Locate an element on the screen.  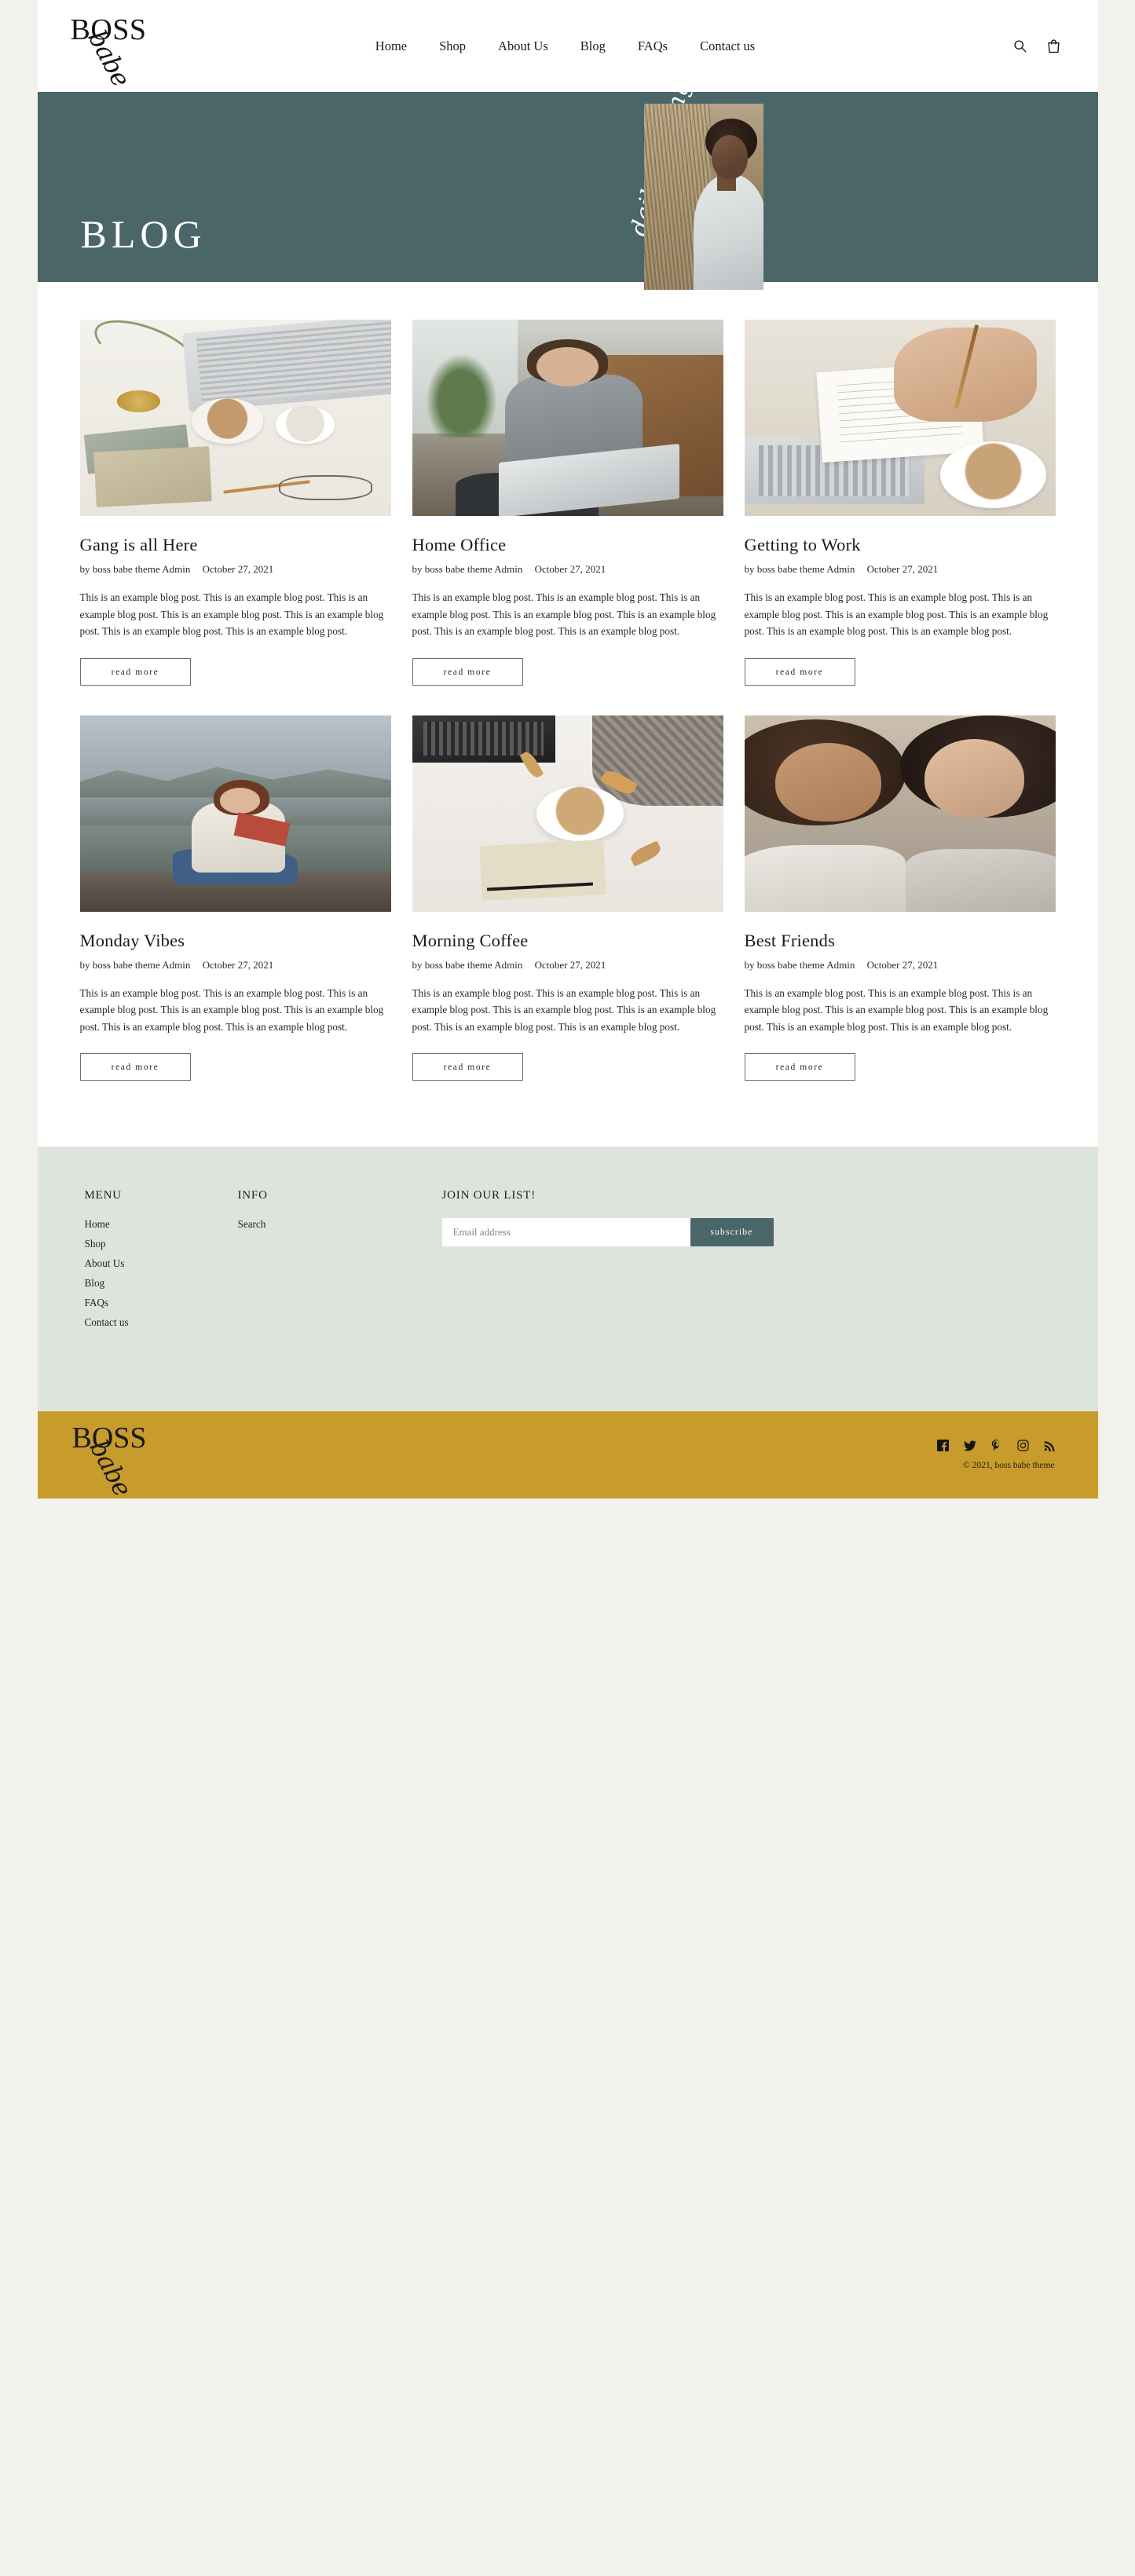
footer-link-contact-us: Contact us is located at coordinates (161, 1323).